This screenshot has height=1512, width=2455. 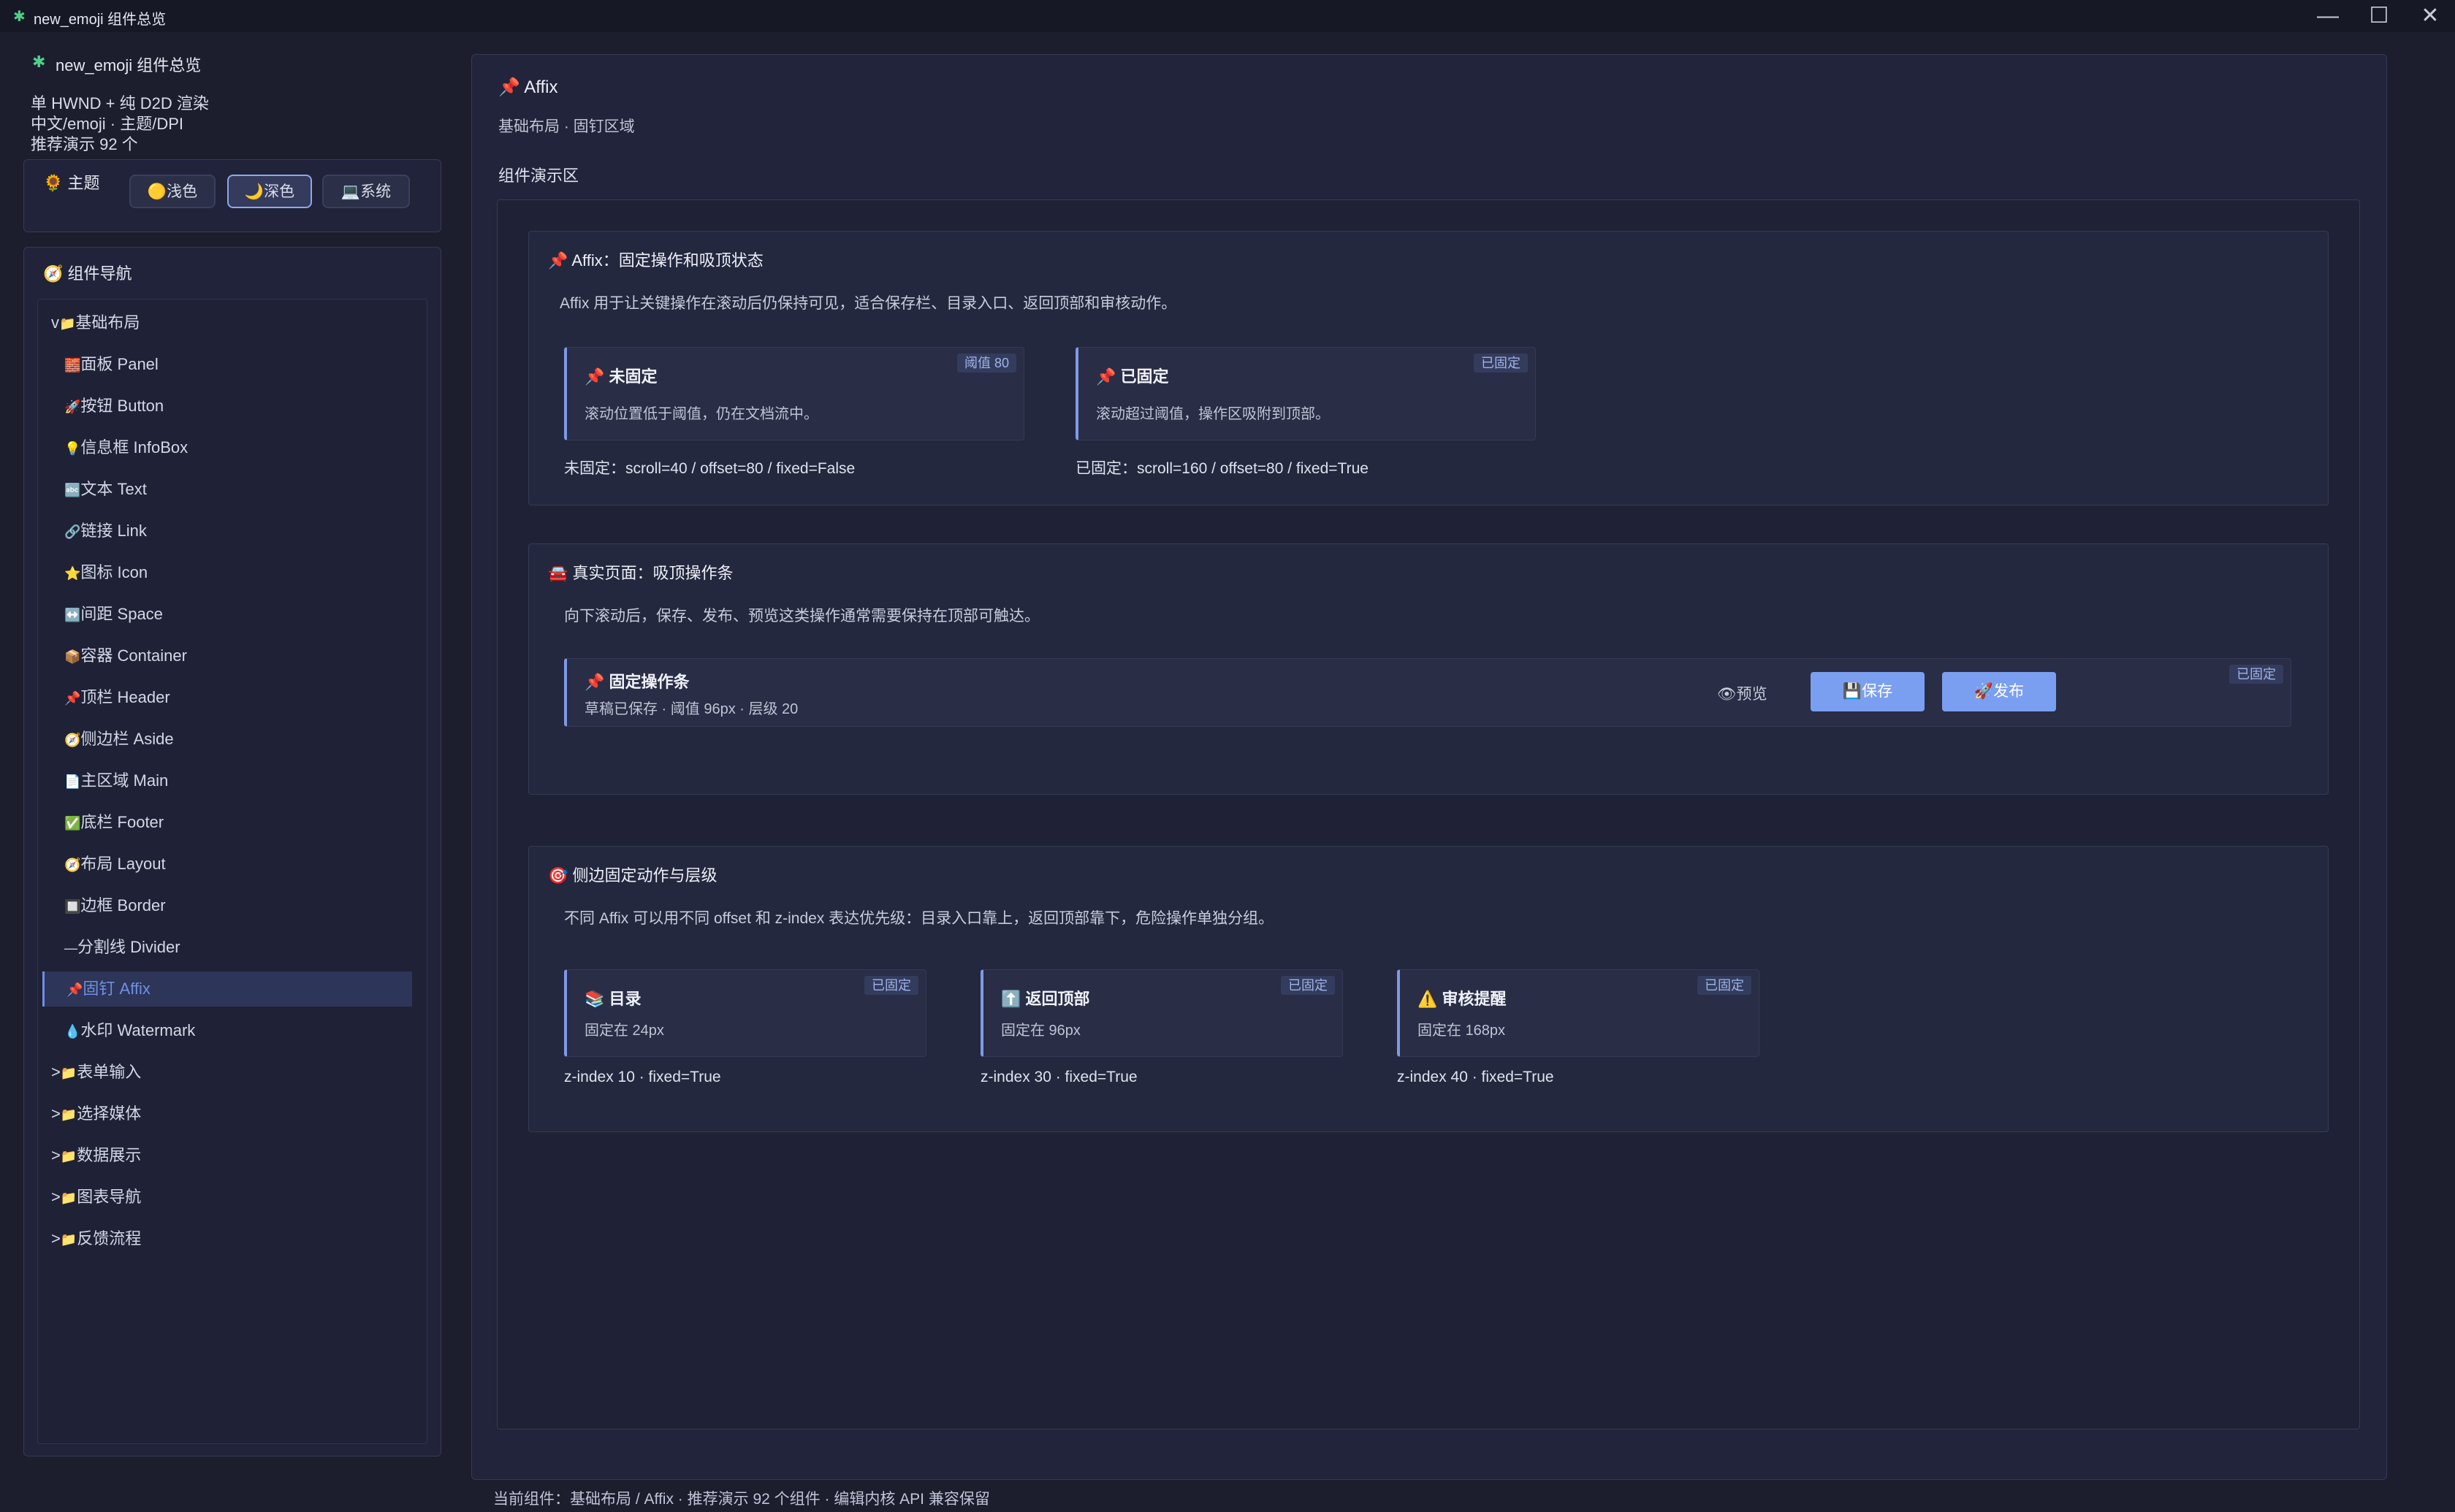 What do you see at coordinates (72, 656) in the screenshot?
I see `component-icon: 📦` at bounding box center [72, 656].